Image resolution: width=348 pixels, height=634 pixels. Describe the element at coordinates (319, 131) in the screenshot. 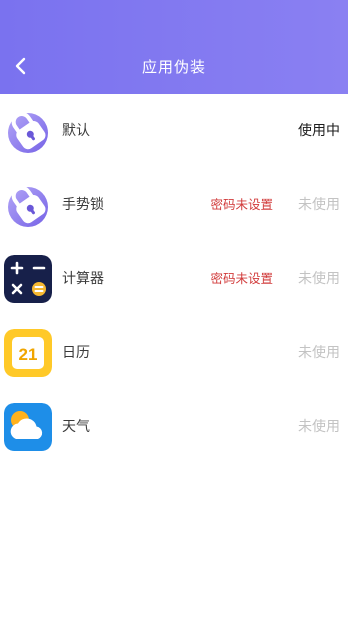

I see `status-label: 使用中` at that location.